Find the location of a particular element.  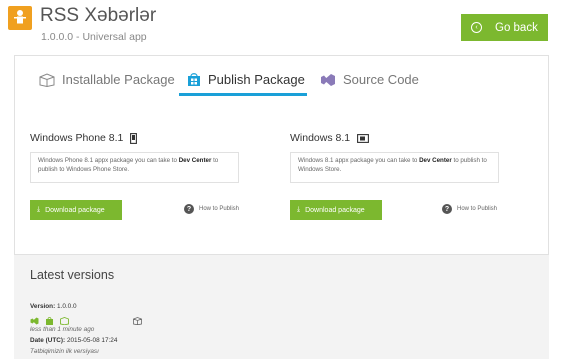

version-value: 1.0.0.0 is located at coordinates (67, 306).